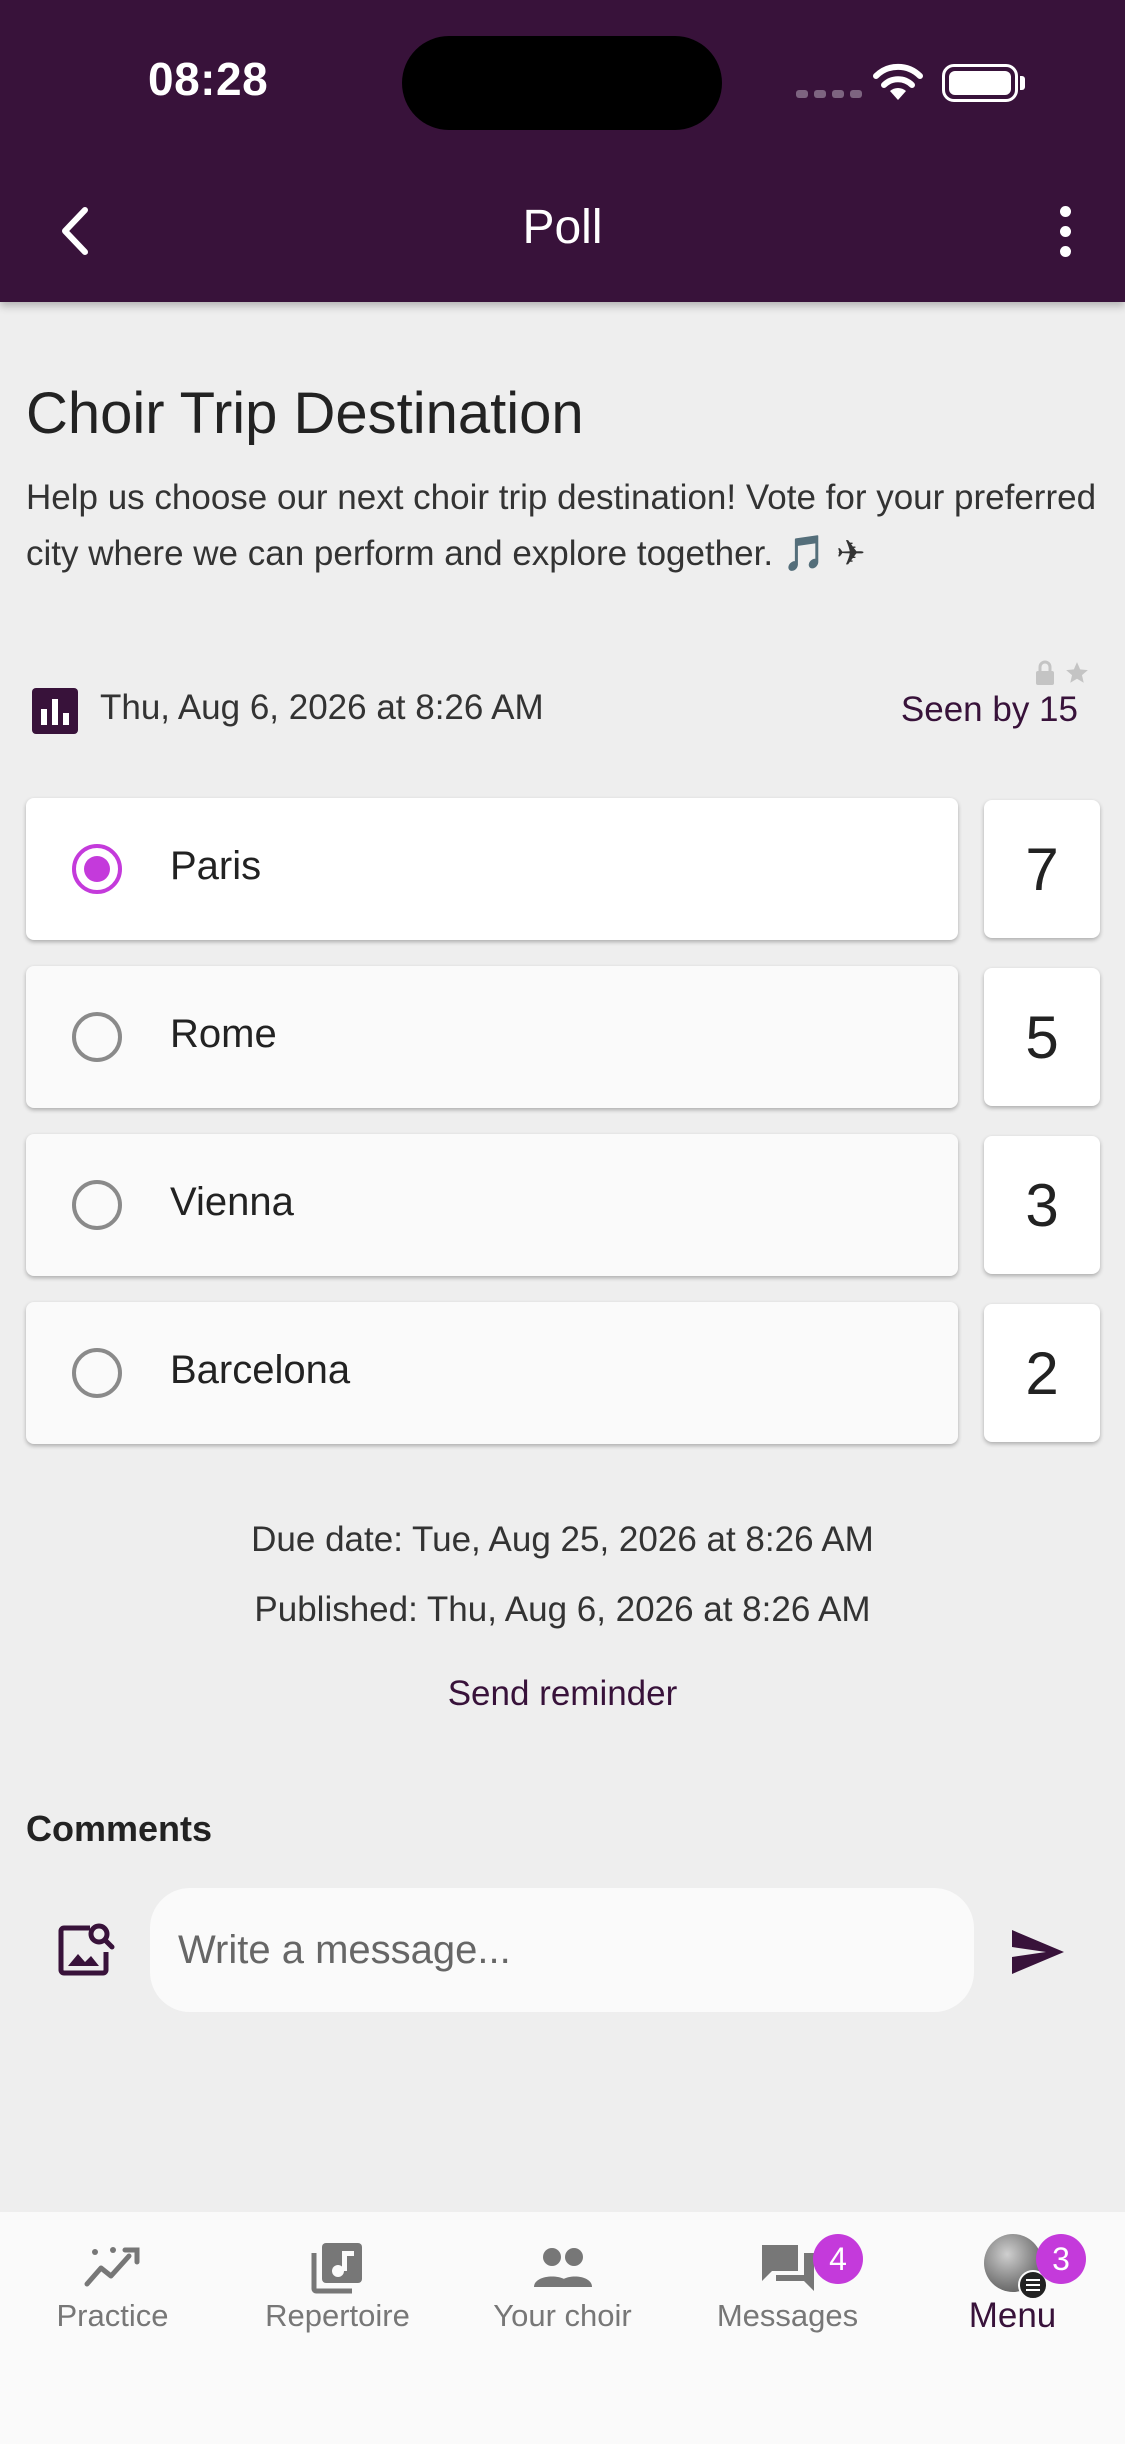 Image resolution: width=1125 pixels, height=2444 pixels. Describe the element at coordinates (1042, 1037) in the screenshot. I see `vote-count-rome: 5` at that location.